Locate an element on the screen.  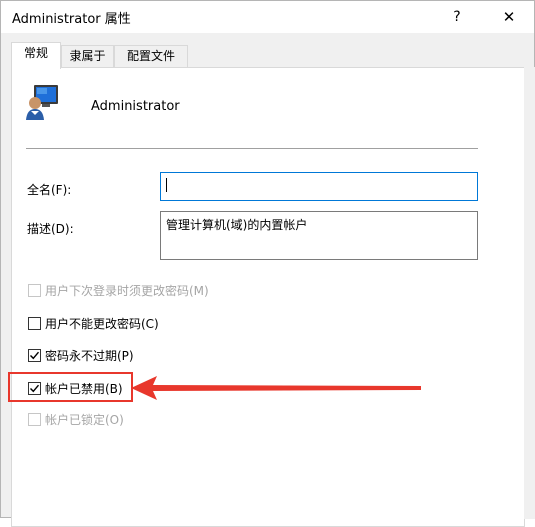
annotation-highlight-box is located at coordinates (70, 387).